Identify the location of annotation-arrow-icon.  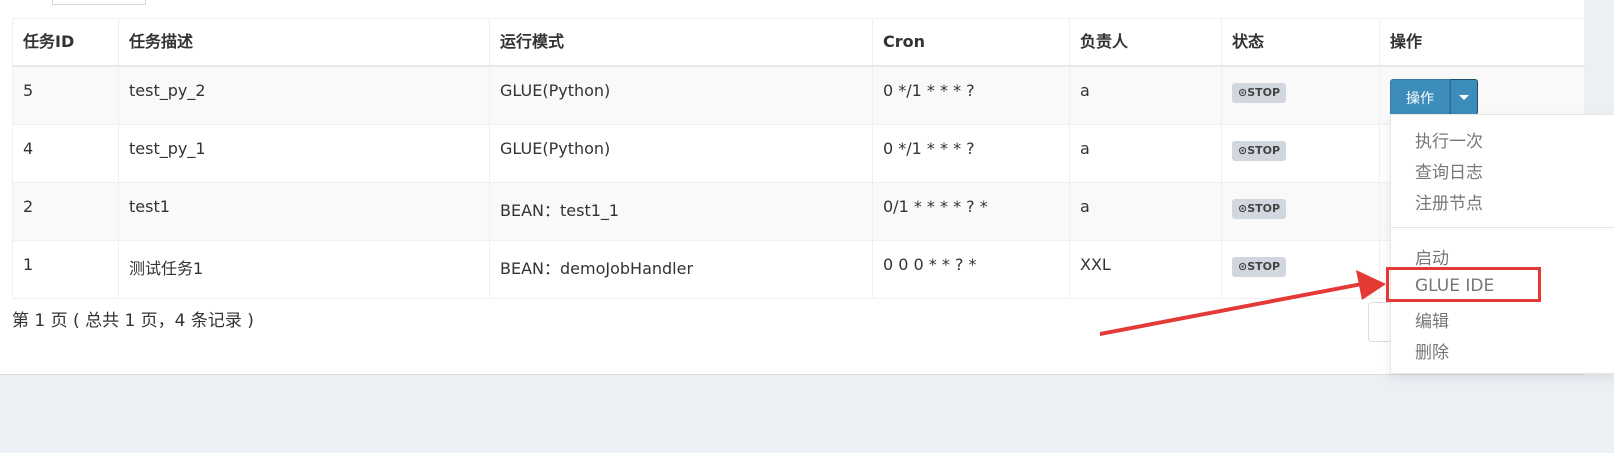
(1243, 303).